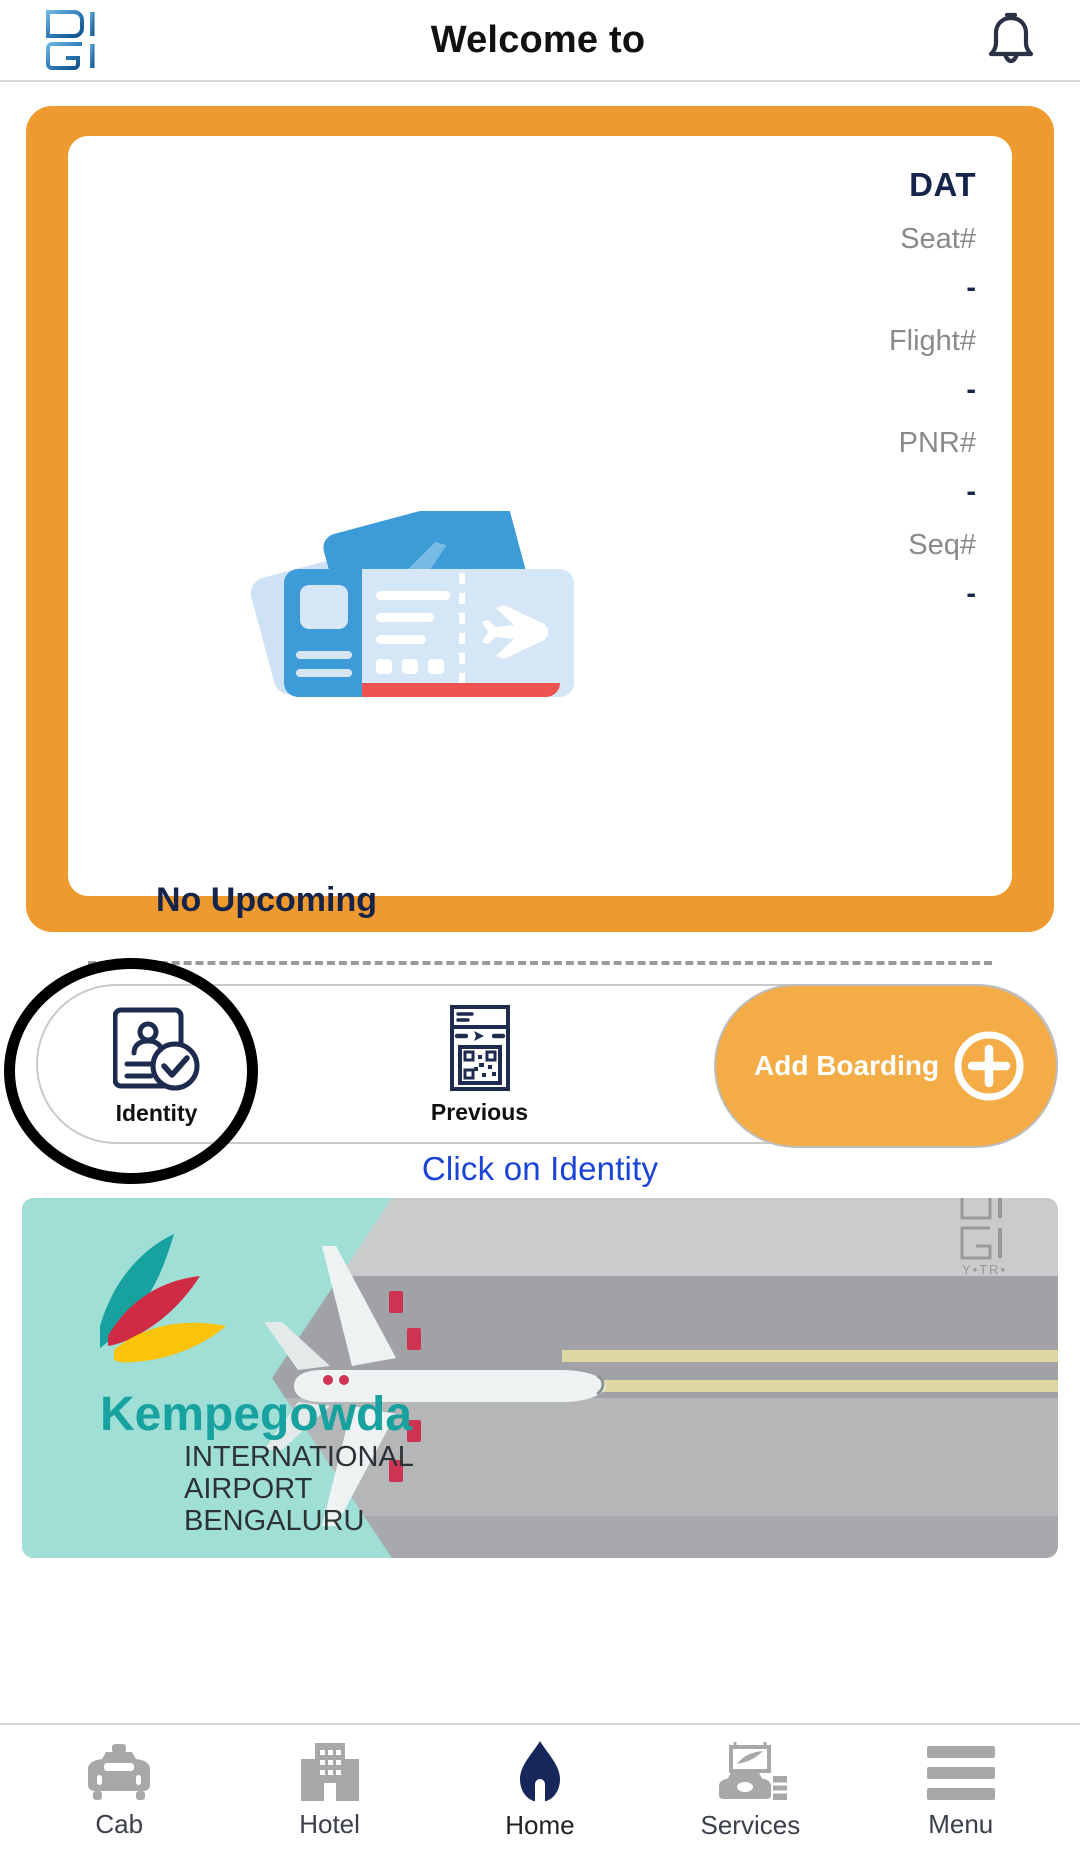  I want to click on boarding-pass-qr-icon, so click(479, 1047).